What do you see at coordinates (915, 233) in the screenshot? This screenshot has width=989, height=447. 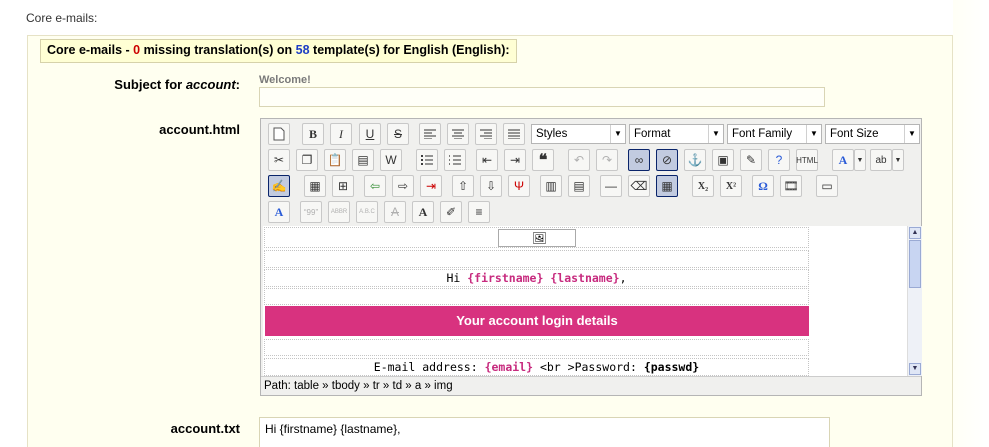 I see `scroll-up-icon: ▲` at bounding box center [915, 233].